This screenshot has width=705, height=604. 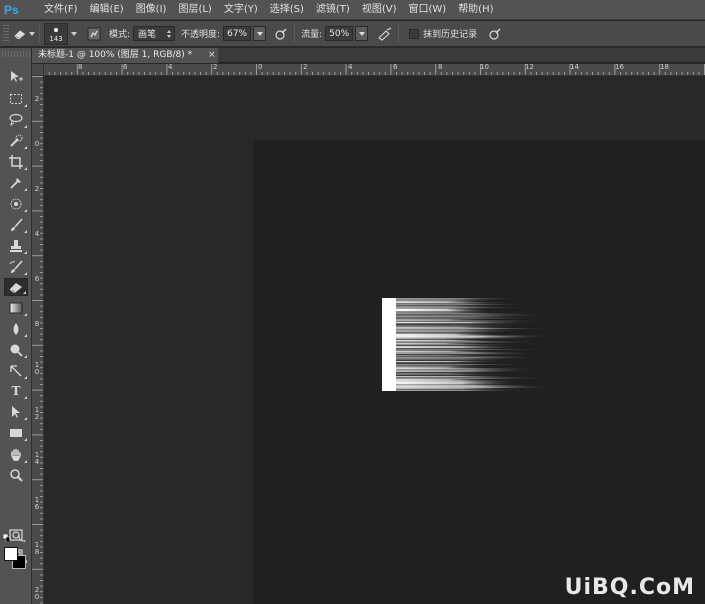 What do you see at coordinates (427, 10) in the screenshot?
I see `menu-window: 窗口(W)` at bounding box center [427, 10].